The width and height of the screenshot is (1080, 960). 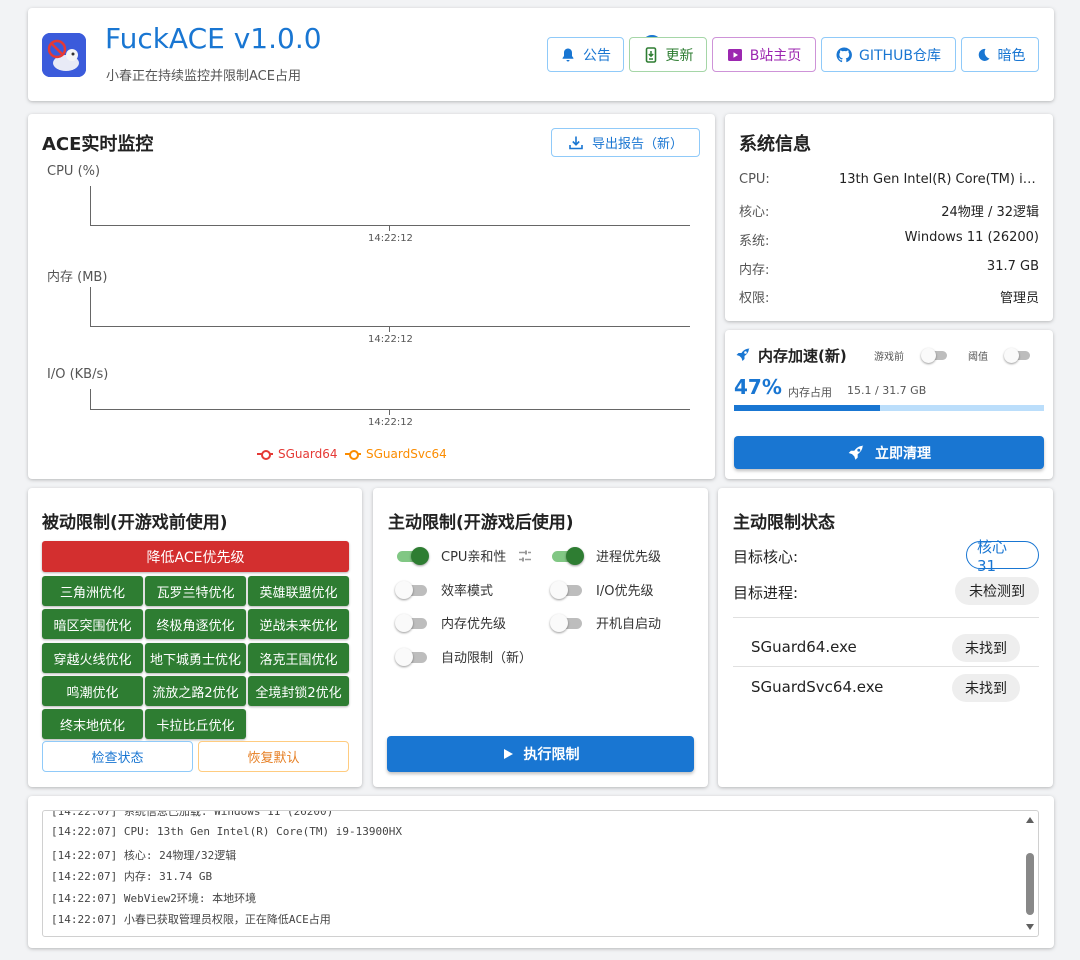 I want to click on info-row-os: 系统: Windows 11 (26200), so click(x=889, y=239).